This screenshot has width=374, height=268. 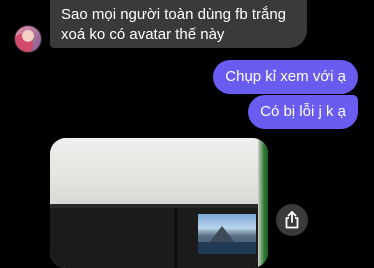 I want to click on message-text-line: xoá ko có avatar thế này, so click(x=143, y=34).